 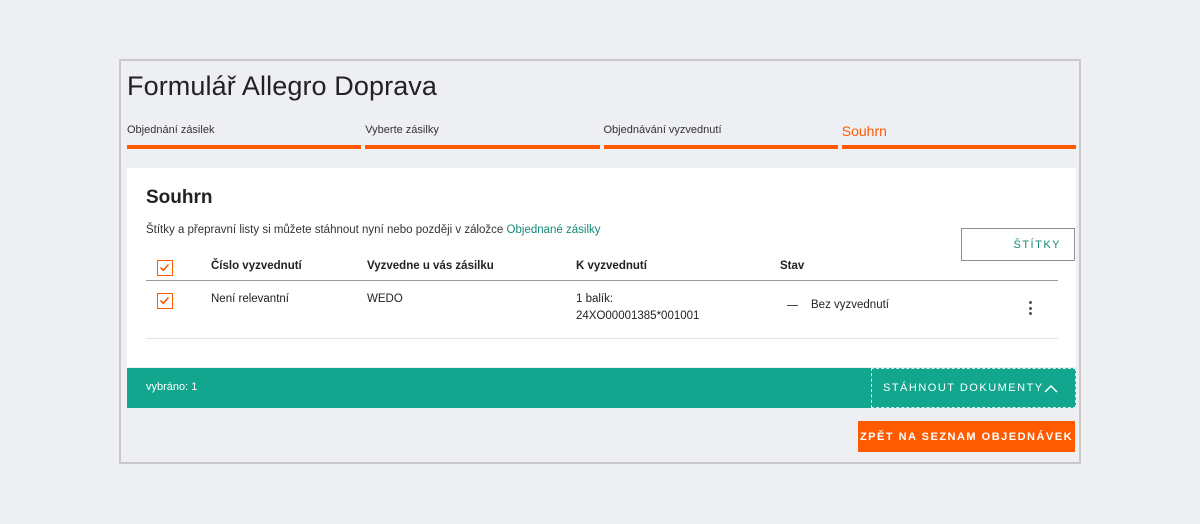 What do you see at coordinates (662, 130) in the screenshot?
I see `step-label: Objednávání vyzvednutí` at bounding box center [662, 130].